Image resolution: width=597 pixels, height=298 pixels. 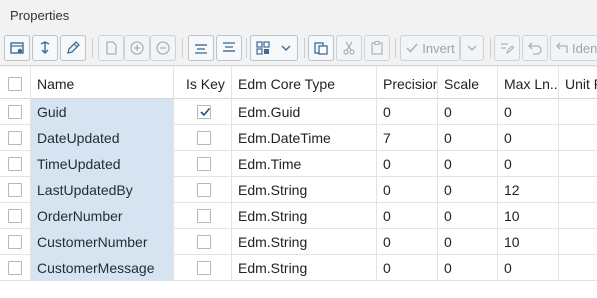 I want to click on edm-core-type-cell: Edm.DateTime, so click(x=304, y=138).